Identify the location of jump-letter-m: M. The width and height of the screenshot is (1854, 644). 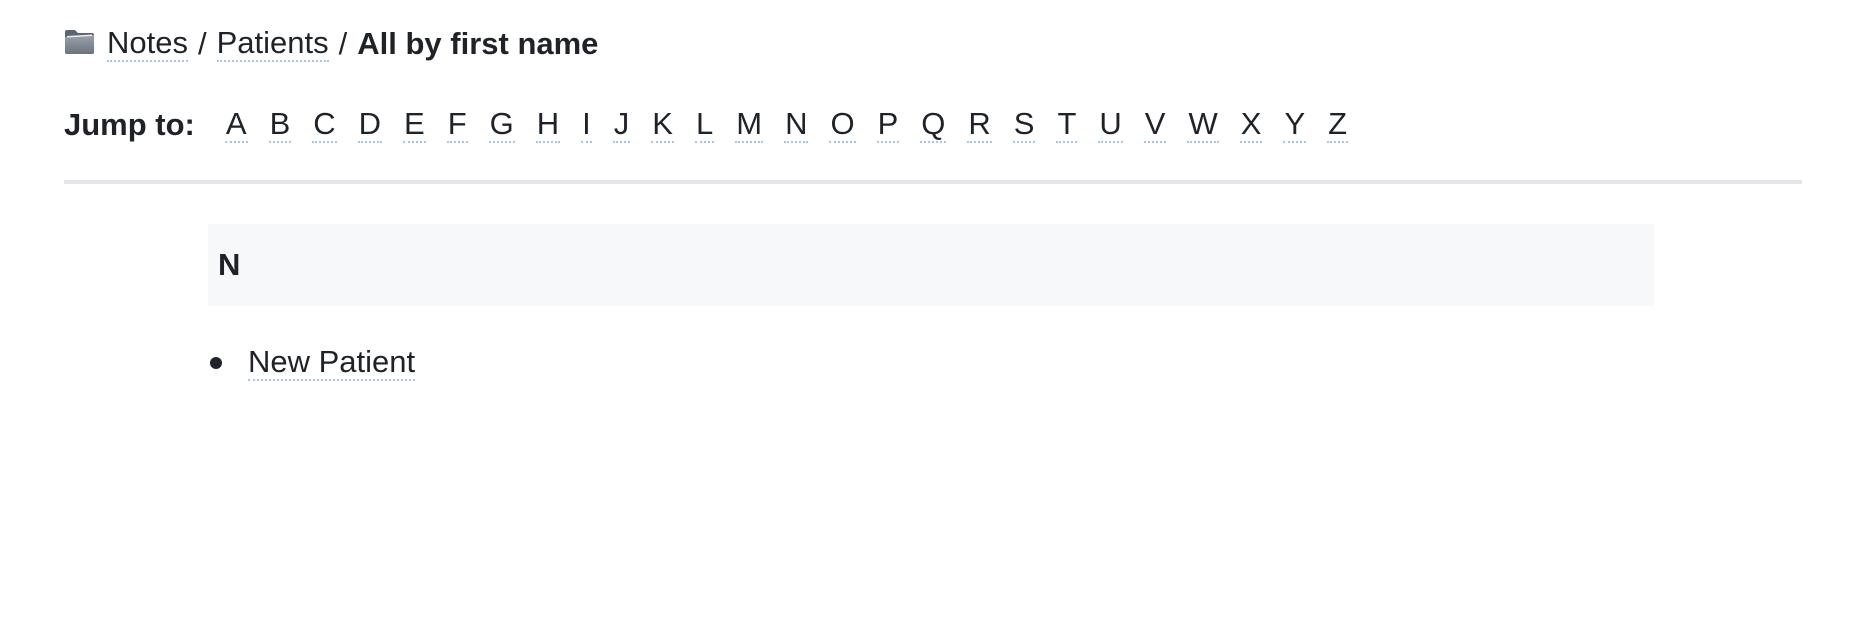
(749, 125).